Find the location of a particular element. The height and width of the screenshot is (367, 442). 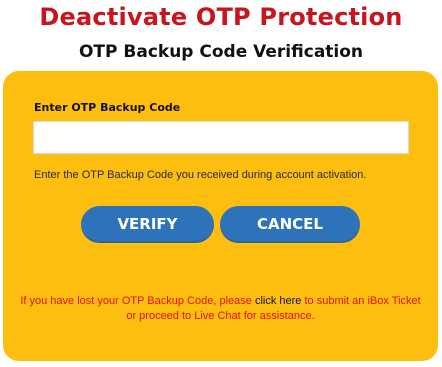

click-here-link: click here is located at coordinates (278, 301).